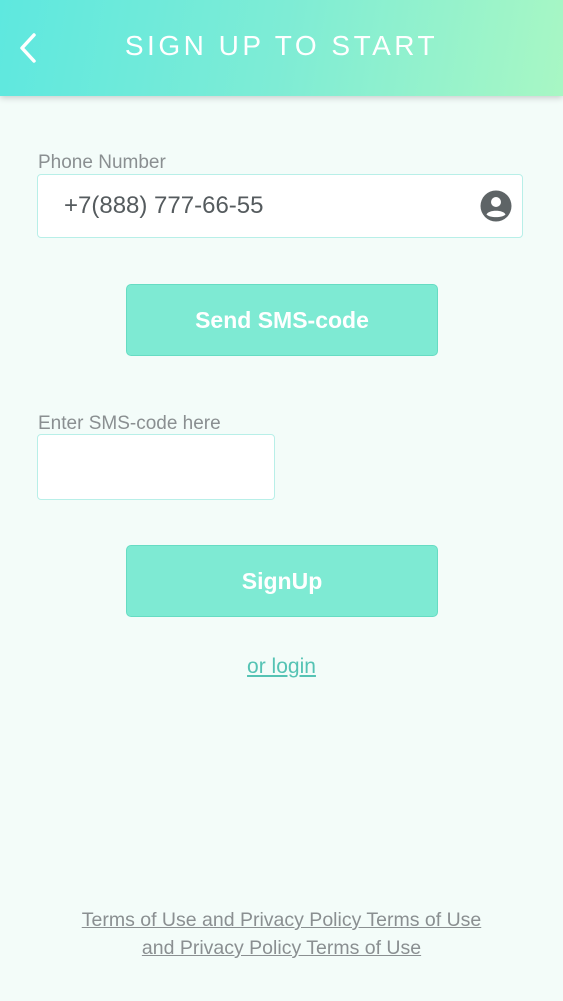 This screenshot has width=563, height=1001. I want to click on phone-number-label: Phone Number, so click(102, 162).